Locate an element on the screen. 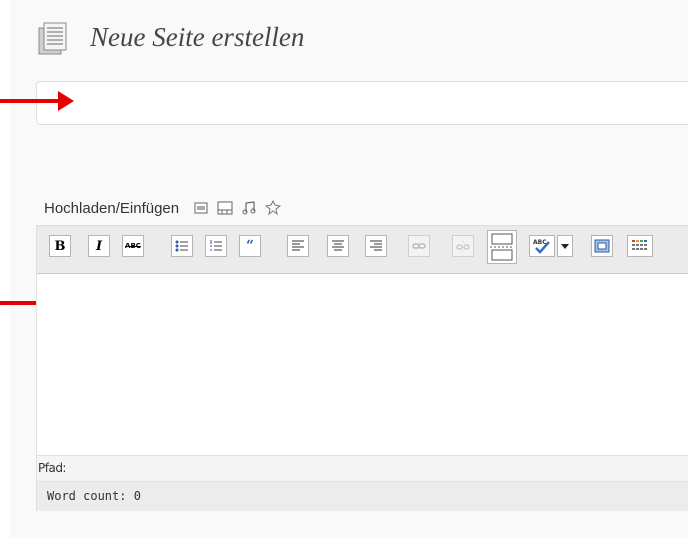 Image resolution: width=688 pixels, height=538 pixels. kitchen-sink-icon is located at coordinates (639, 245).